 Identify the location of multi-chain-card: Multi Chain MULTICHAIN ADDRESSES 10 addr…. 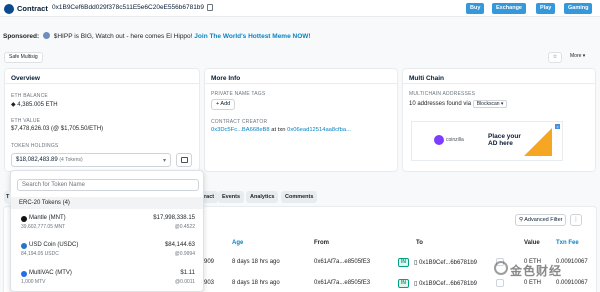
(499, 120).